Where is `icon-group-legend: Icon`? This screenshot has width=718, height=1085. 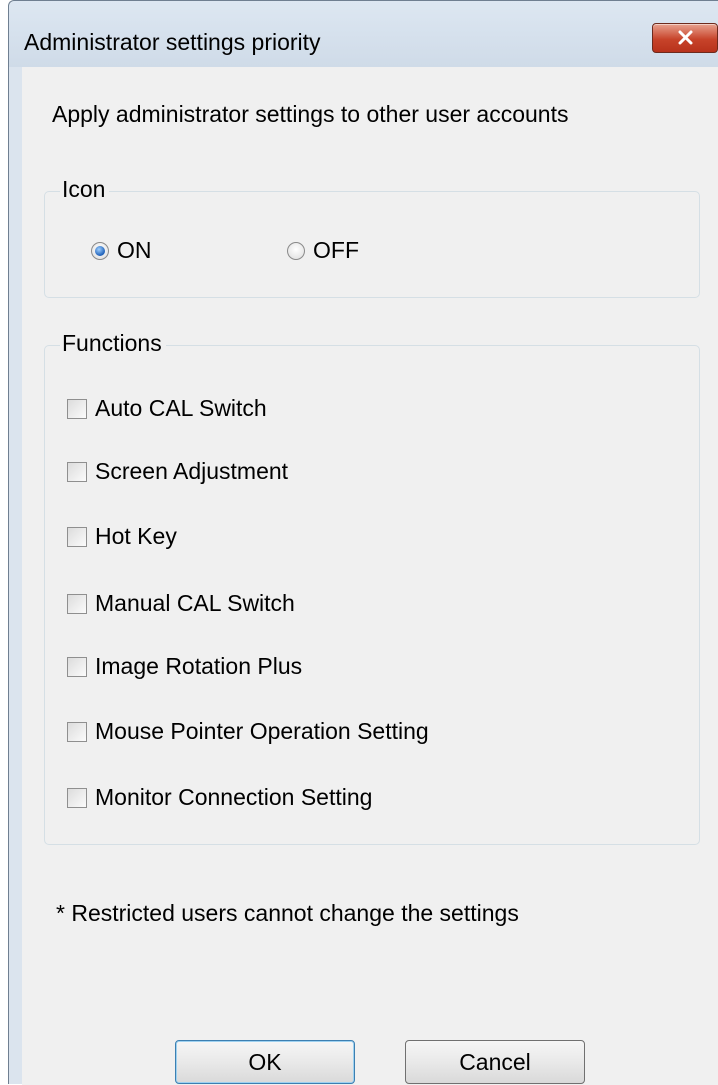 icon-group-legend: Icon is located at coordinates (85, 189).